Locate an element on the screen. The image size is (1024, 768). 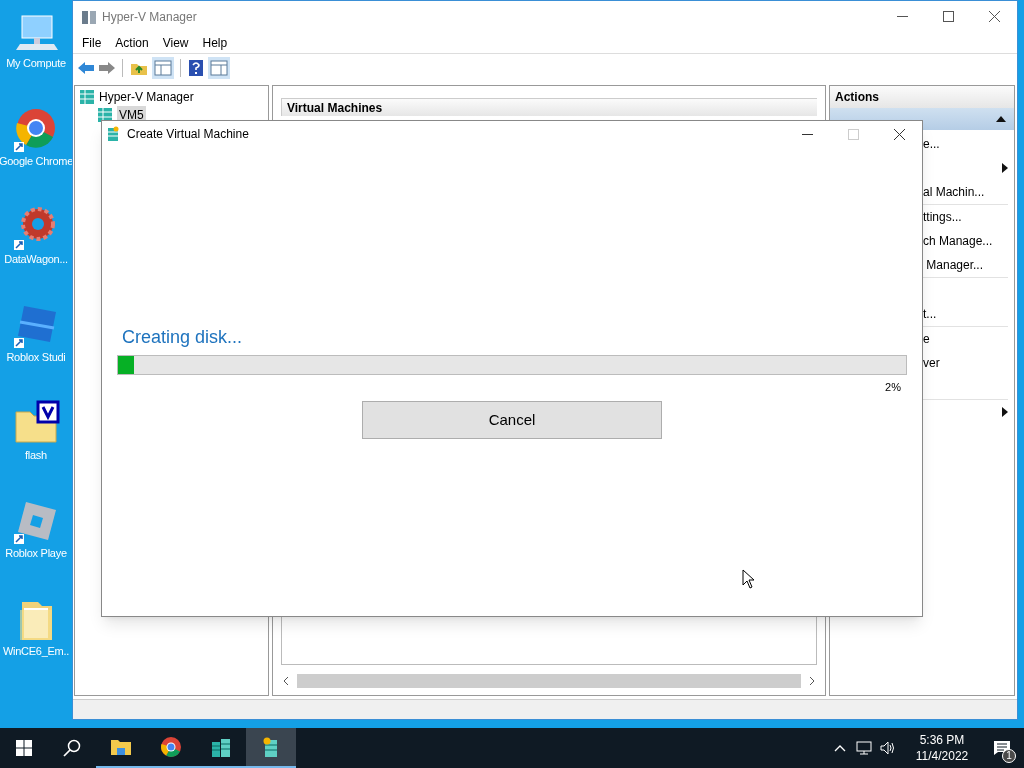
pane-header: Actions is located at coordinates (922, 97).